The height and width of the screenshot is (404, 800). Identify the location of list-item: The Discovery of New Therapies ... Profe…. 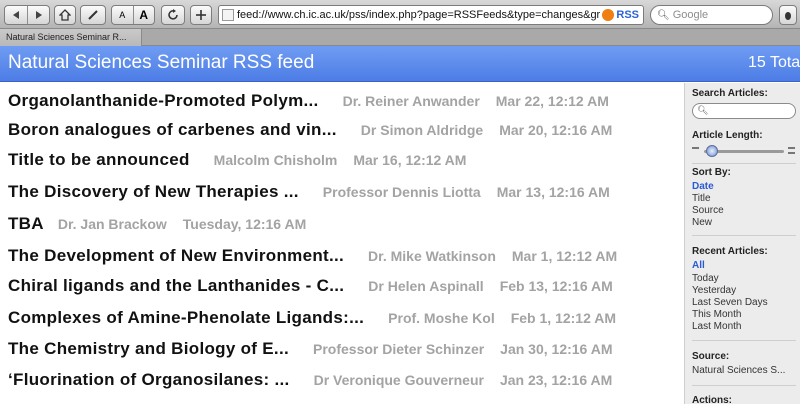
(309, 197).